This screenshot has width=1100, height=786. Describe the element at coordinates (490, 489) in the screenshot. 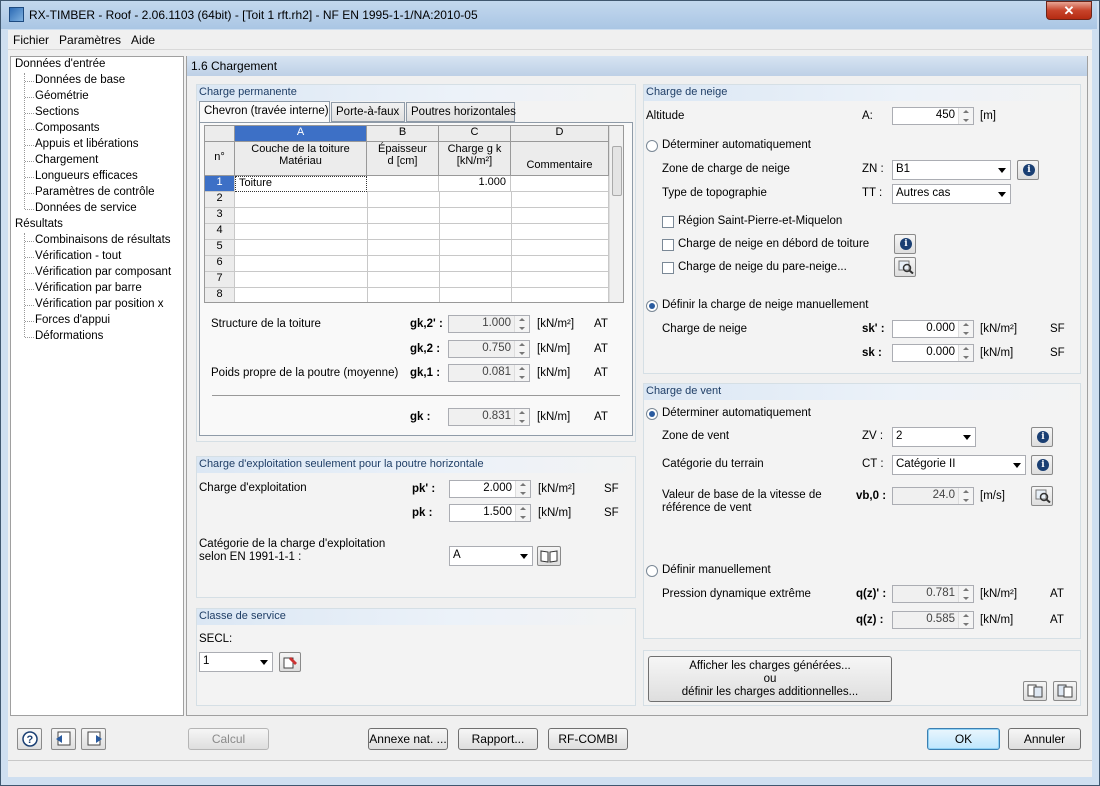

I see `pkp-input: 2.000` at that location.